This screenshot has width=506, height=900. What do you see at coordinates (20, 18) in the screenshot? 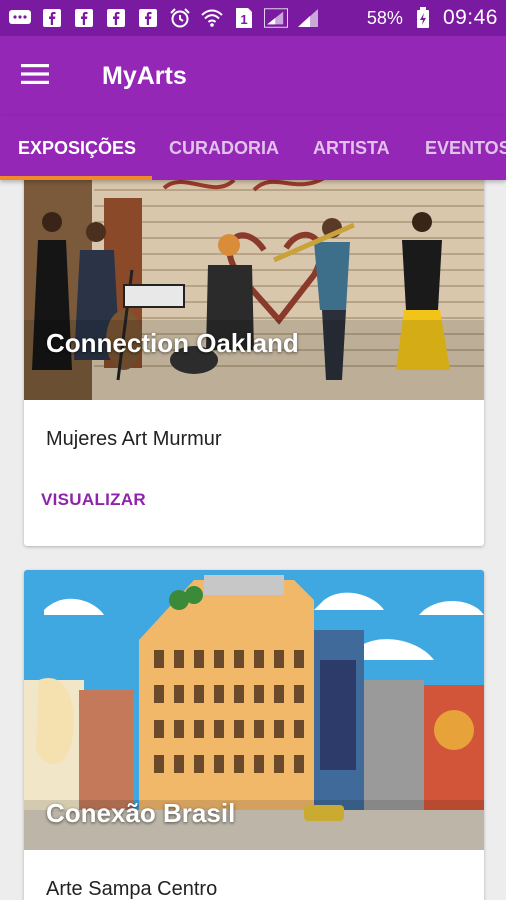
I see `chat-icon` at bounding box center [20, 18].